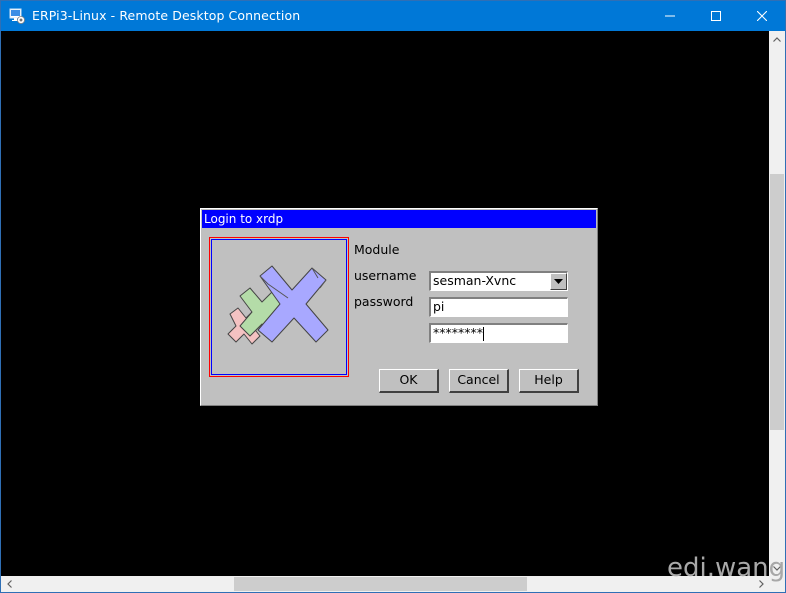 The image size is (786, 593). I want to click on chevron-up-icon, so click(777, 39).